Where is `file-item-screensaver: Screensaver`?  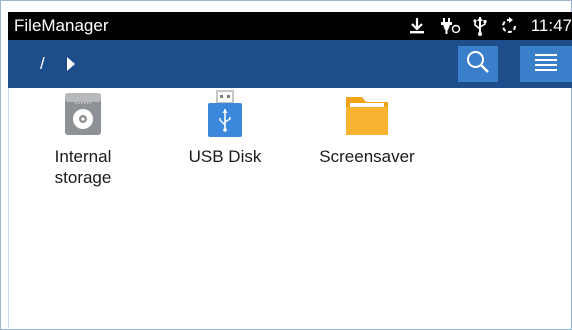 file-item-screensaver: Screensaver is located at coordinates (367, 127).